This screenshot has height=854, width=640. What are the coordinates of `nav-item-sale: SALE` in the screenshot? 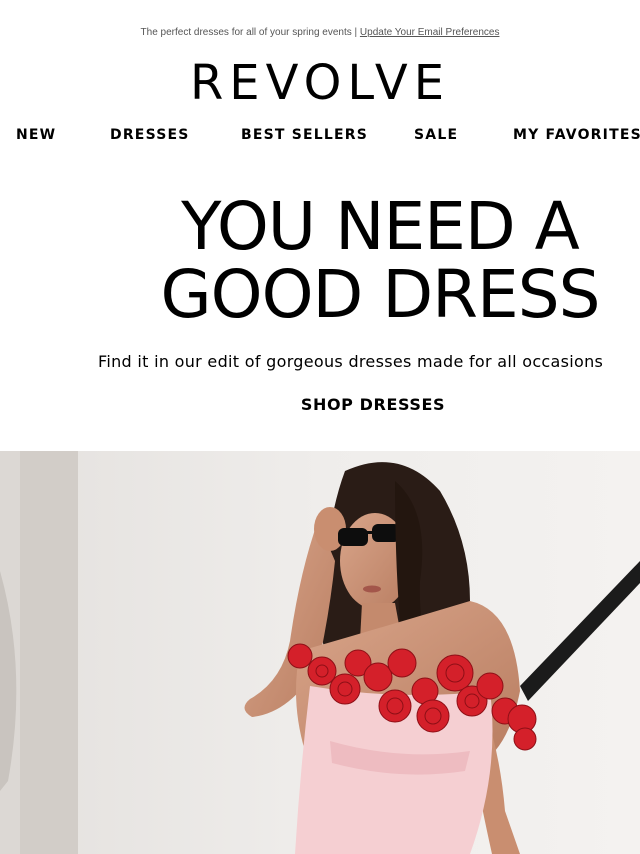 It's located at (436, 135).